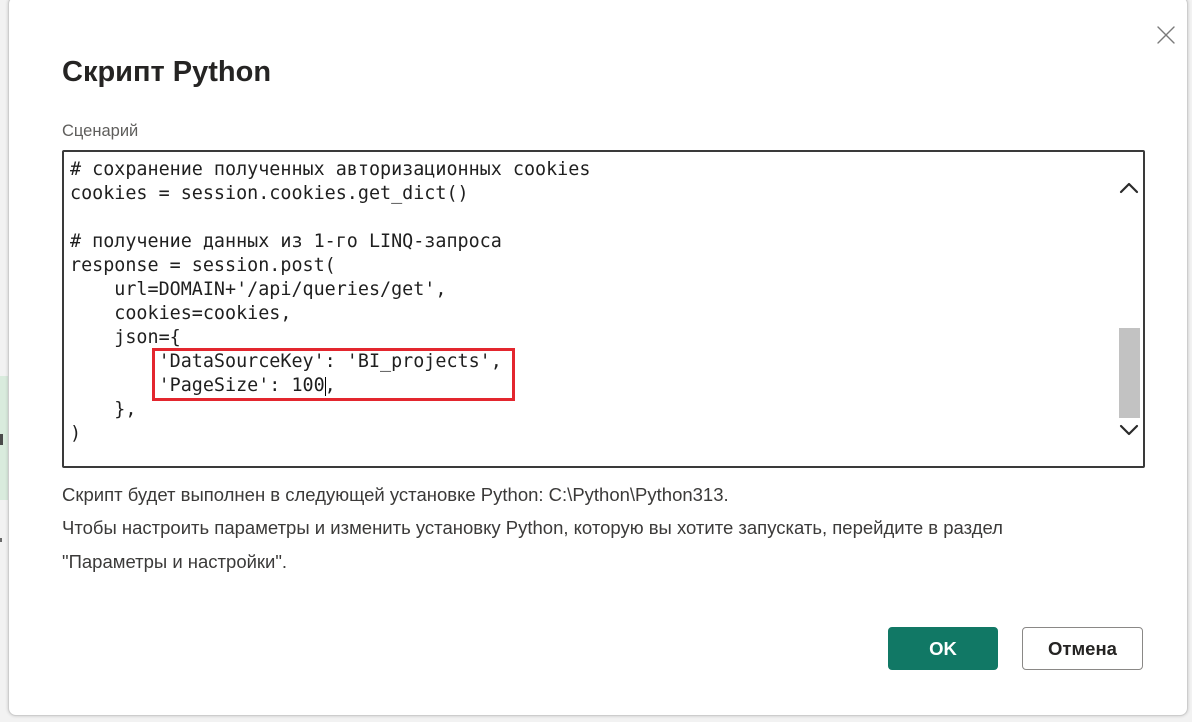 The height and width of the screenshot is (722, 1192). Describe the element at coordinates (1129, 373) in the screenshot. I see `scrollbar-thumb` at that location.